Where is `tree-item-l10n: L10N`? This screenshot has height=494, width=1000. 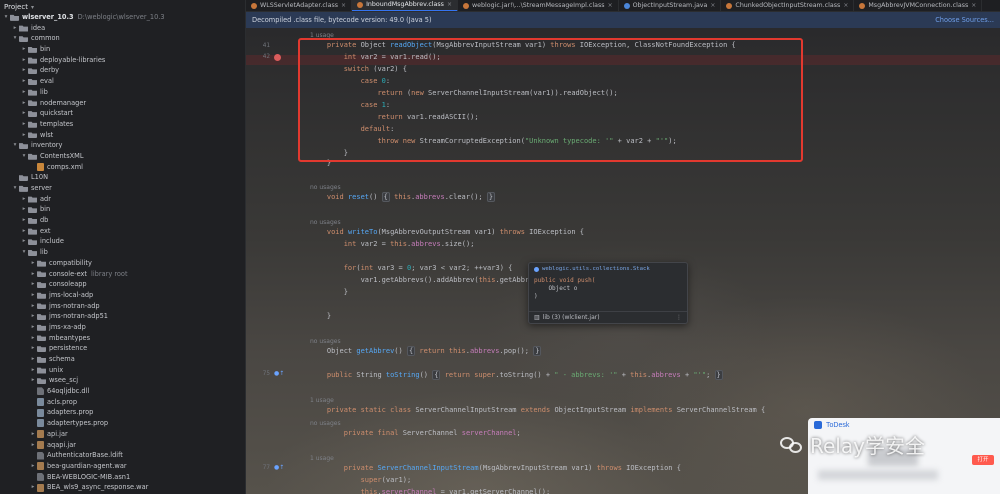 tree-item-l10n: L10N is located at coordinates (122, 177).